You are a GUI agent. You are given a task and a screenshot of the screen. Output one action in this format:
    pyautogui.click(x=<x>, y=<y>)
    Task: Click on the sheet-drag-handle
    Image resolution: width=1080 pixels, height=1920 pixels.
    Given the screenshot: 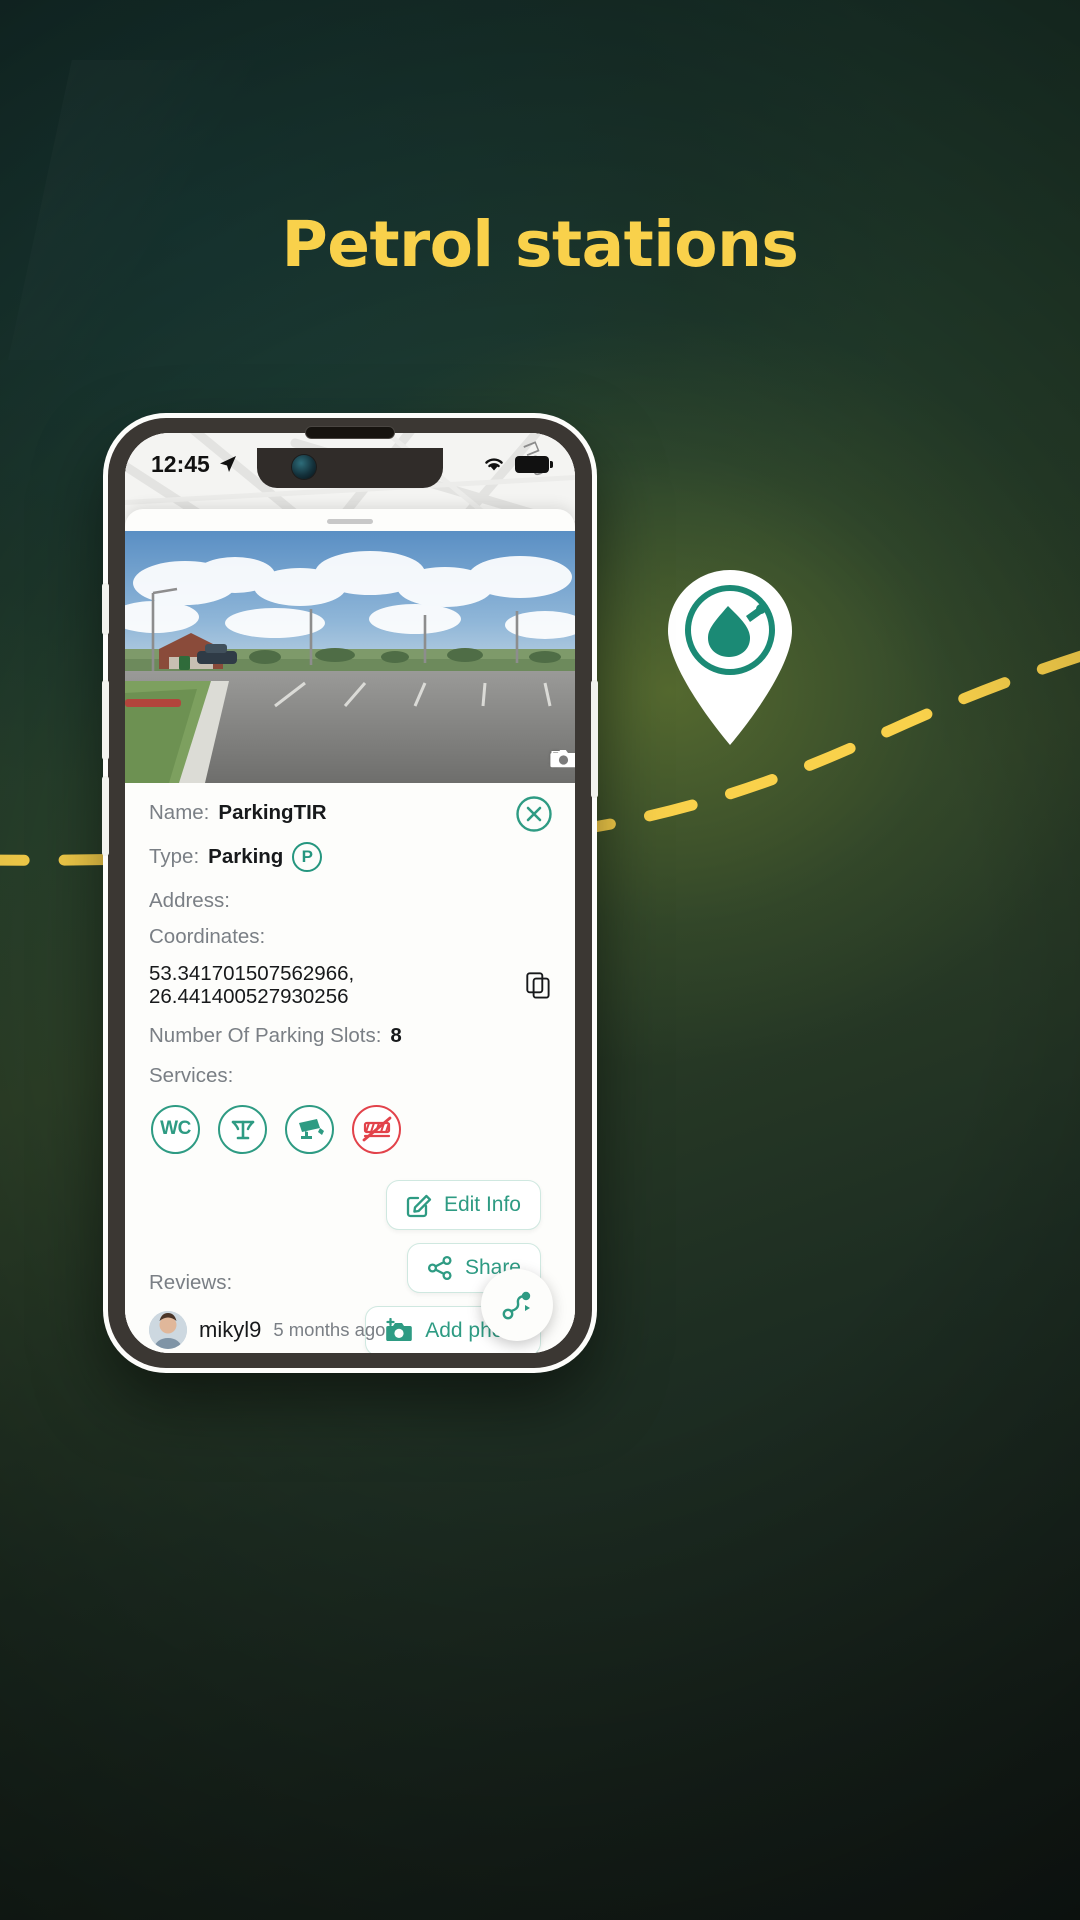 What is the action you would take?
    pyautogui.click(x=350, y=521)
    